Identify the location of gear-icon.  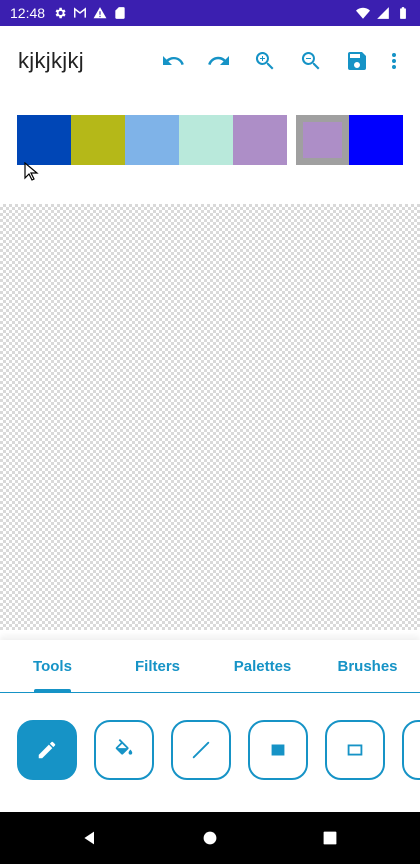
(60, 13).